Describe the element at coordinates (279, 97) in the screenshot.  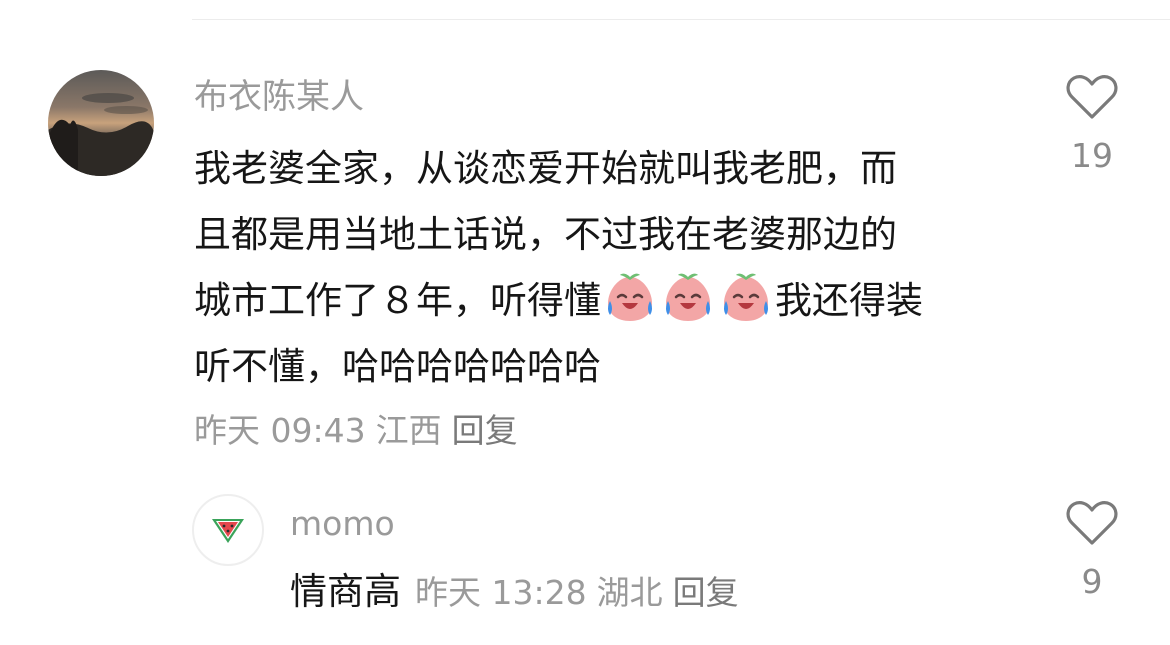
I see `comment-author: 布衣陈某人` at that location.